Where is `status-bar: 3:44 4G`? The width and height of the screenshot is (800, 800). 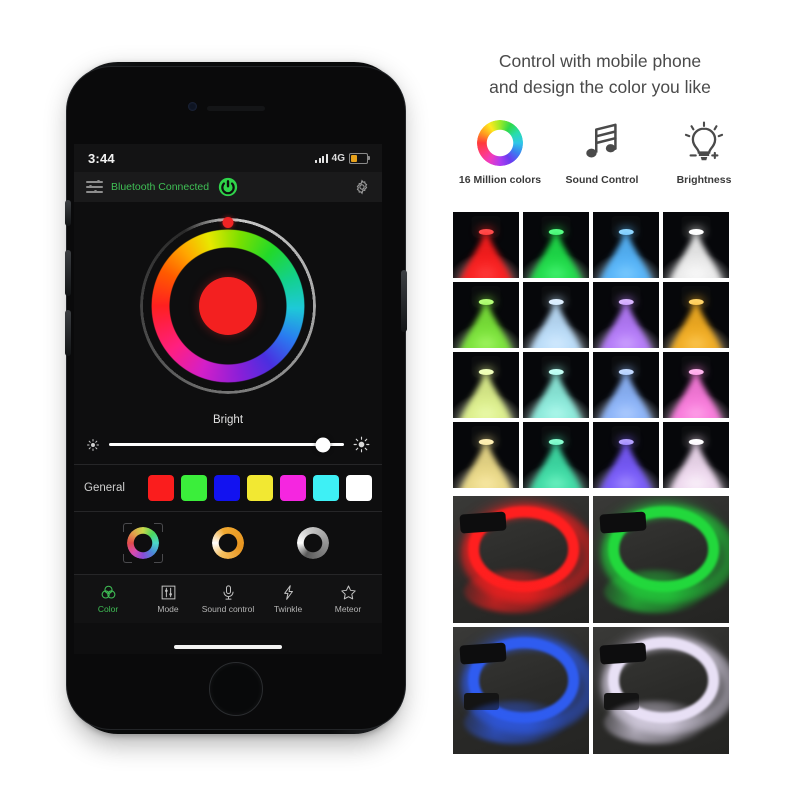 status-bar: 3:44 4G is located at coordinates (228, 158).